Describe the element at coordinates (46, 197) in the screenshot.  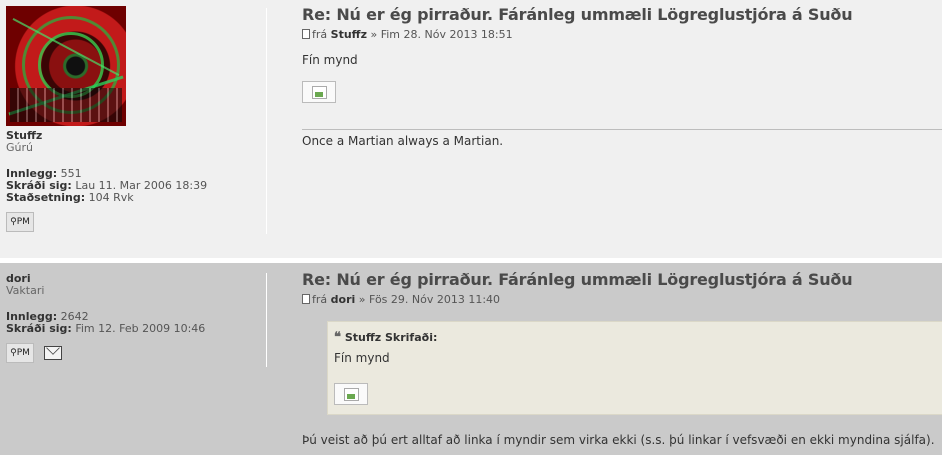
I see `stat-label: Staðsetning:` at that location.